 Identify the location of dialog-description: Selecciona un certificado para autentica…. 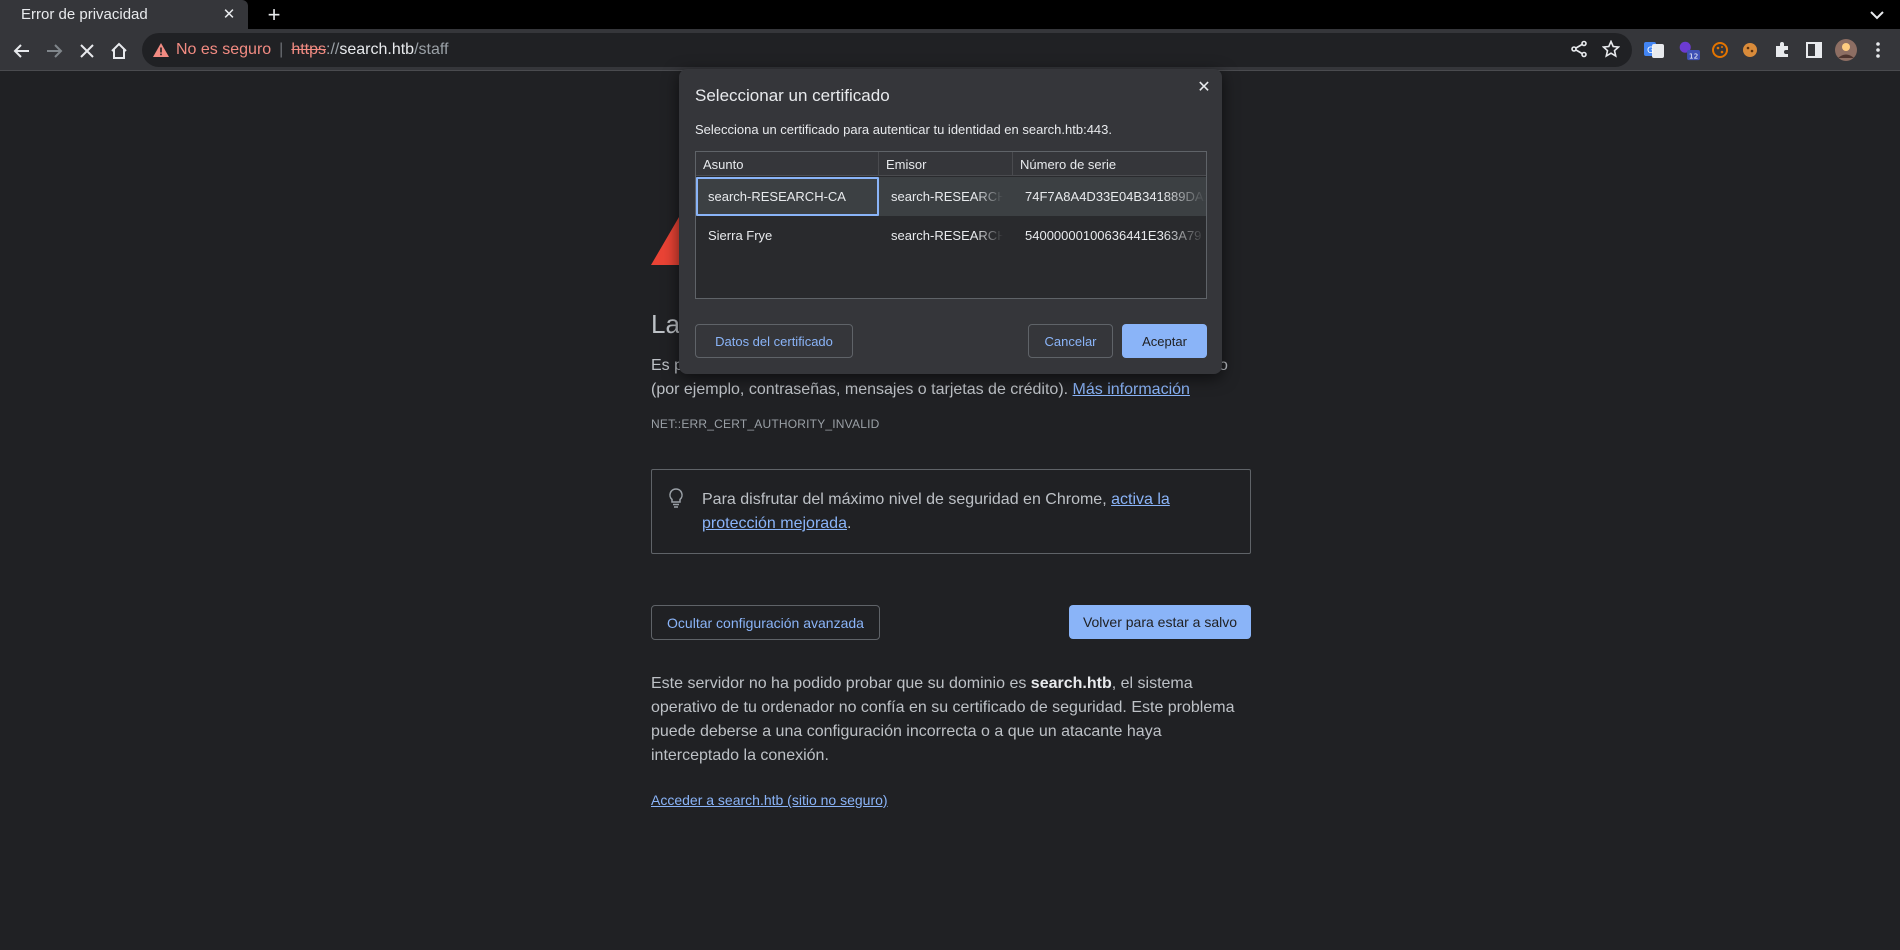
(903, 129).